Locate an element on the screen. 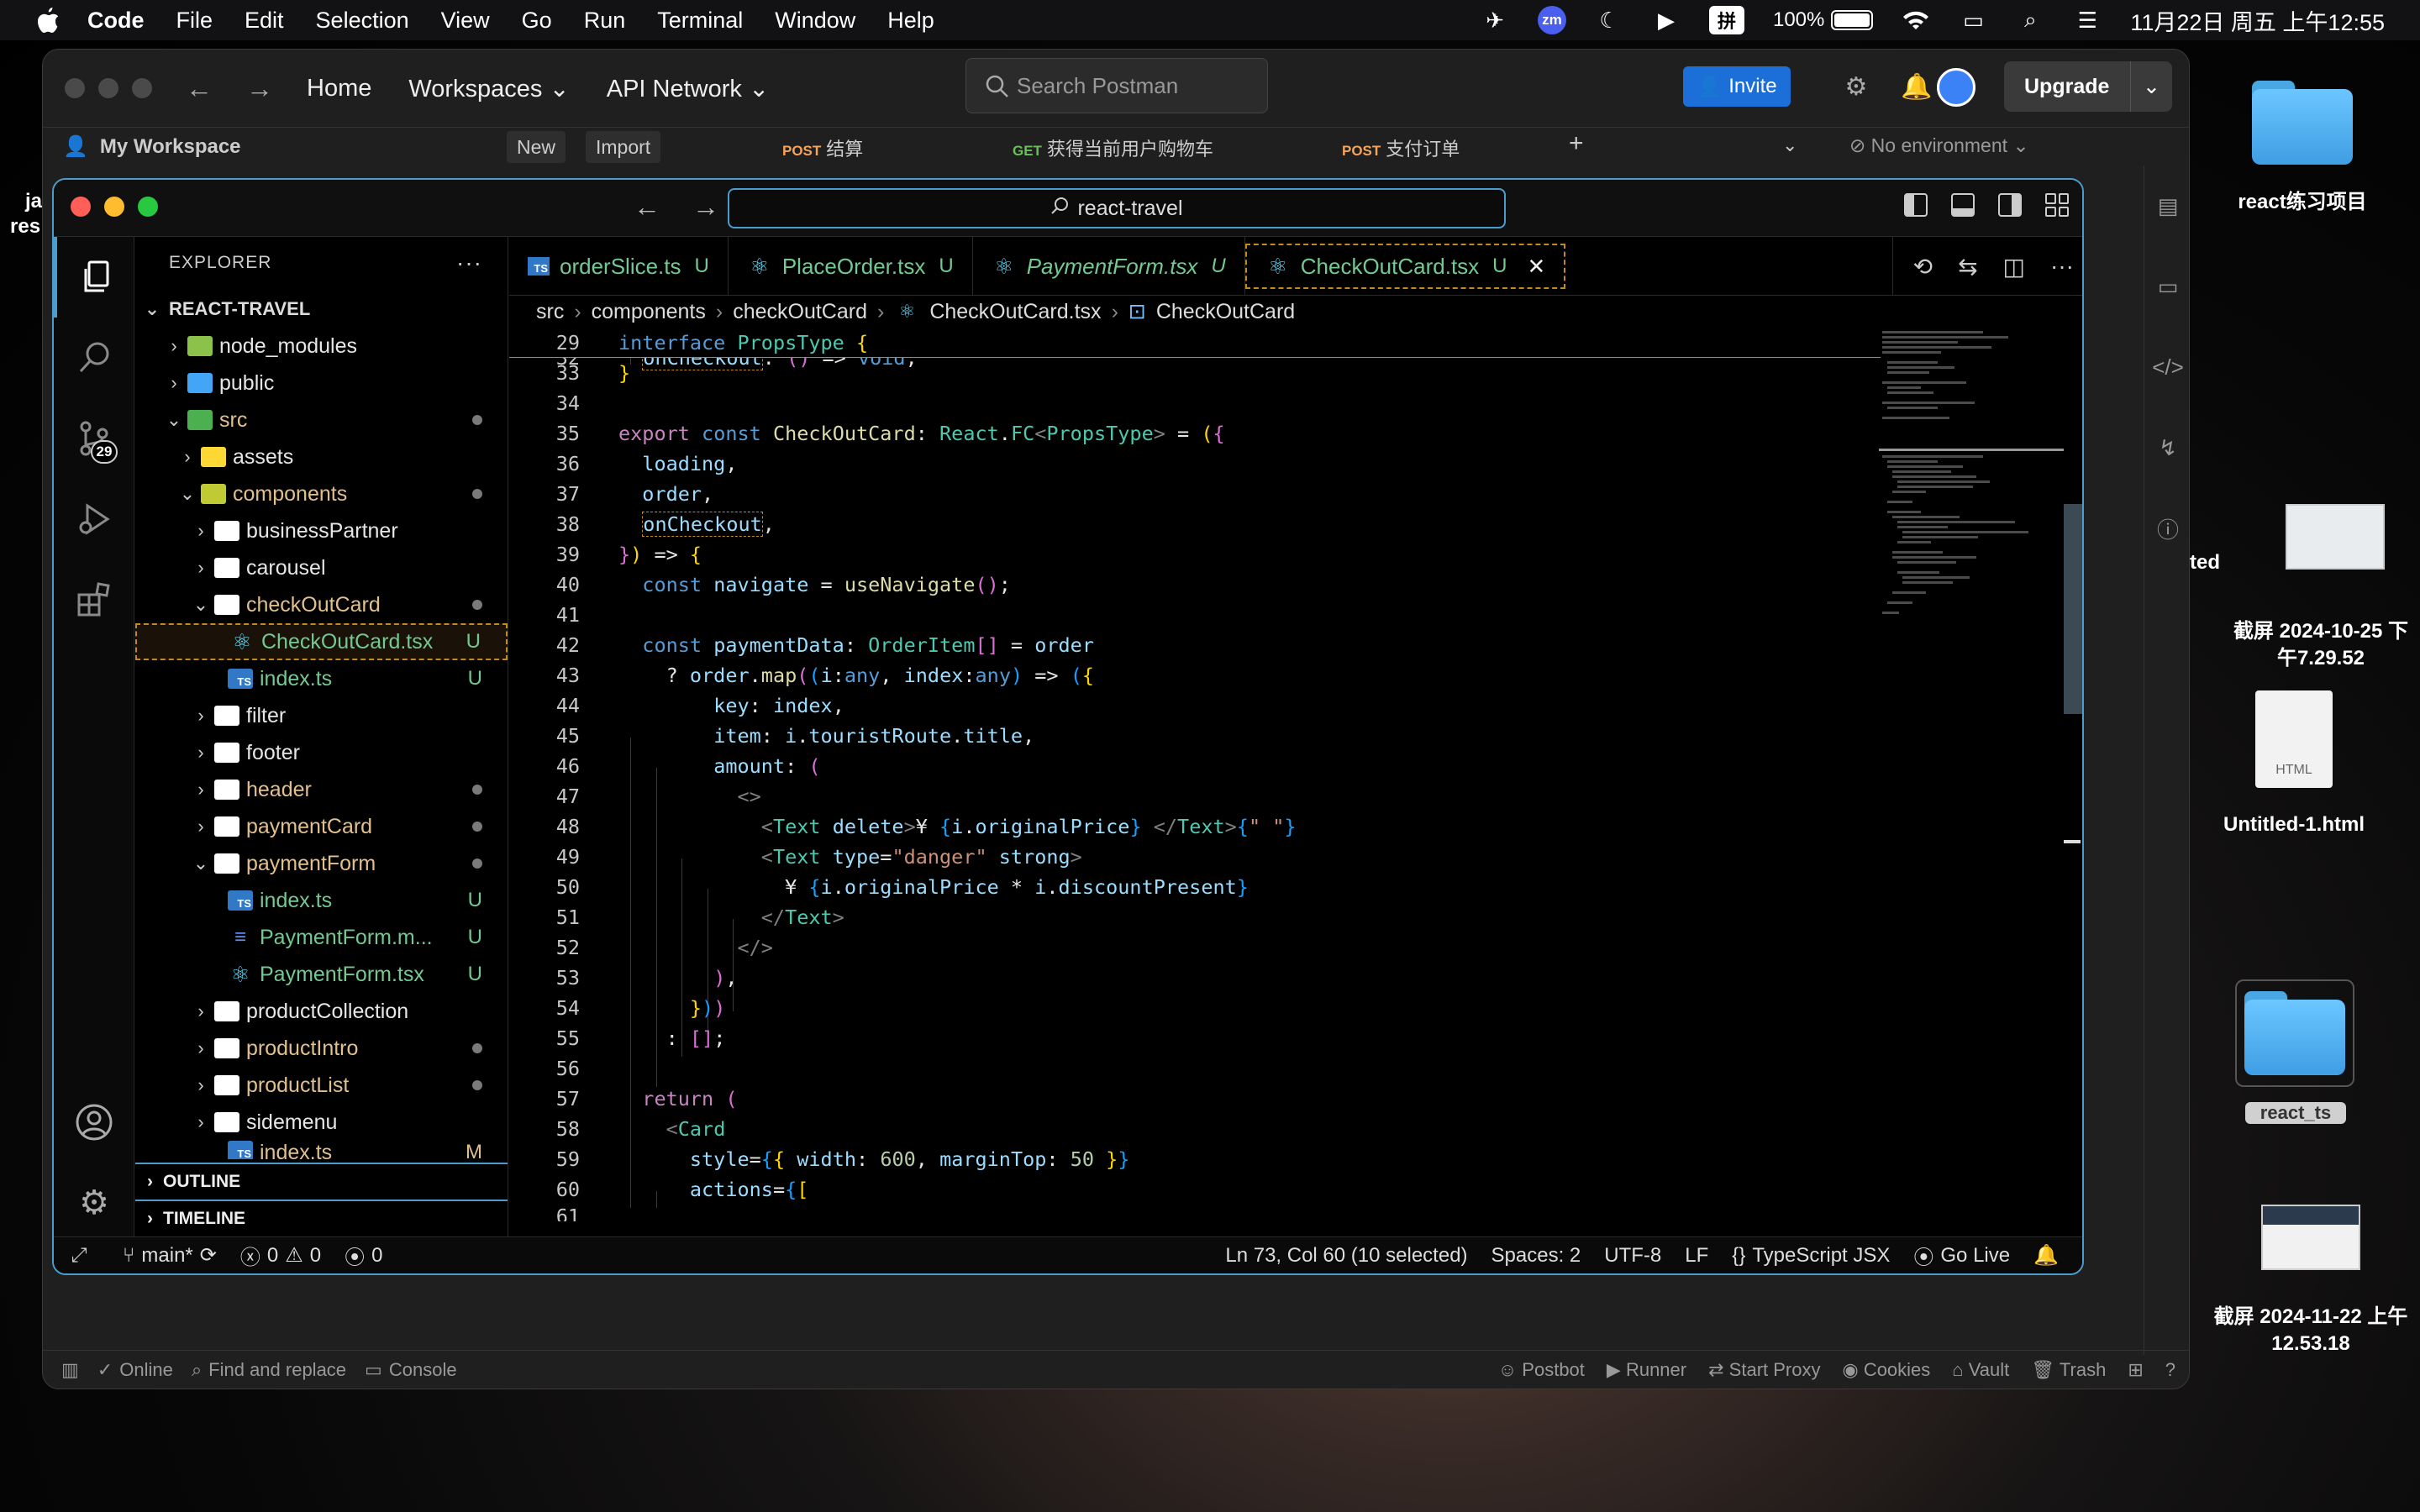 This screenshot has width=2420, height=1512. minimize-window-button is located at coordinates (114, 207).